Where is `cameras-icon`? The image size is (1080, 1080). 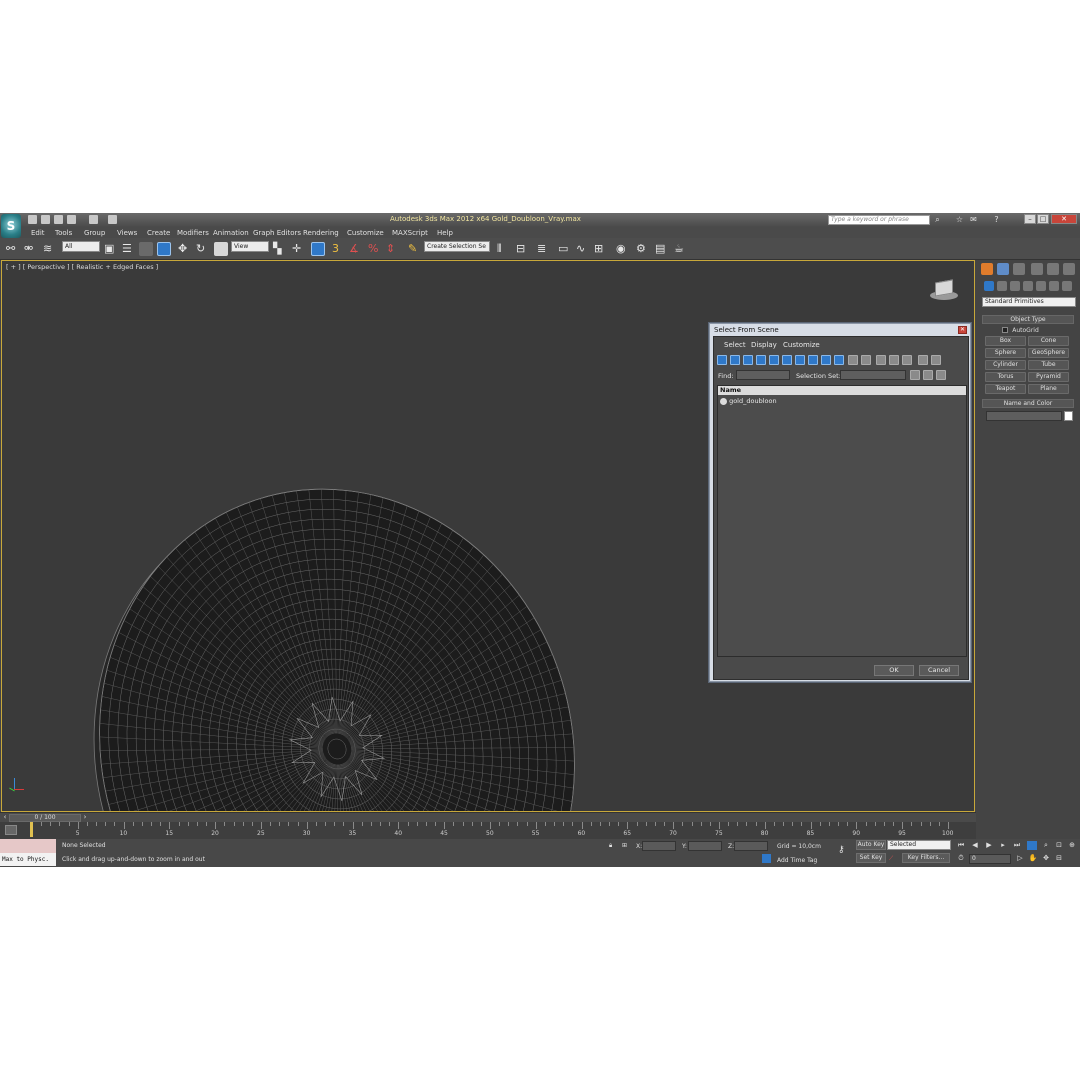 cameras-icon is located at coordinates (1028, 286).